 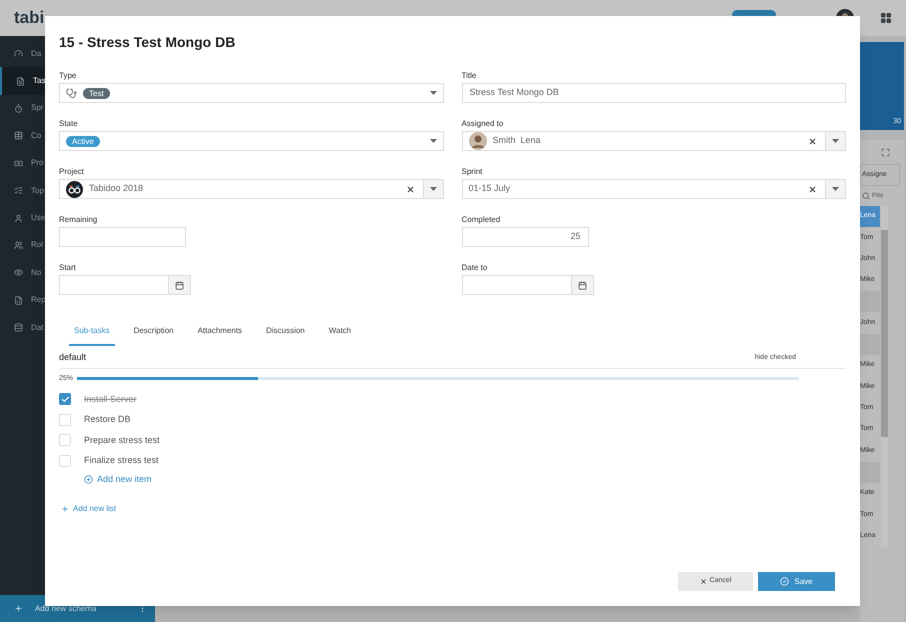 I want to click on field-label: Title, so click(x=470, y=76).